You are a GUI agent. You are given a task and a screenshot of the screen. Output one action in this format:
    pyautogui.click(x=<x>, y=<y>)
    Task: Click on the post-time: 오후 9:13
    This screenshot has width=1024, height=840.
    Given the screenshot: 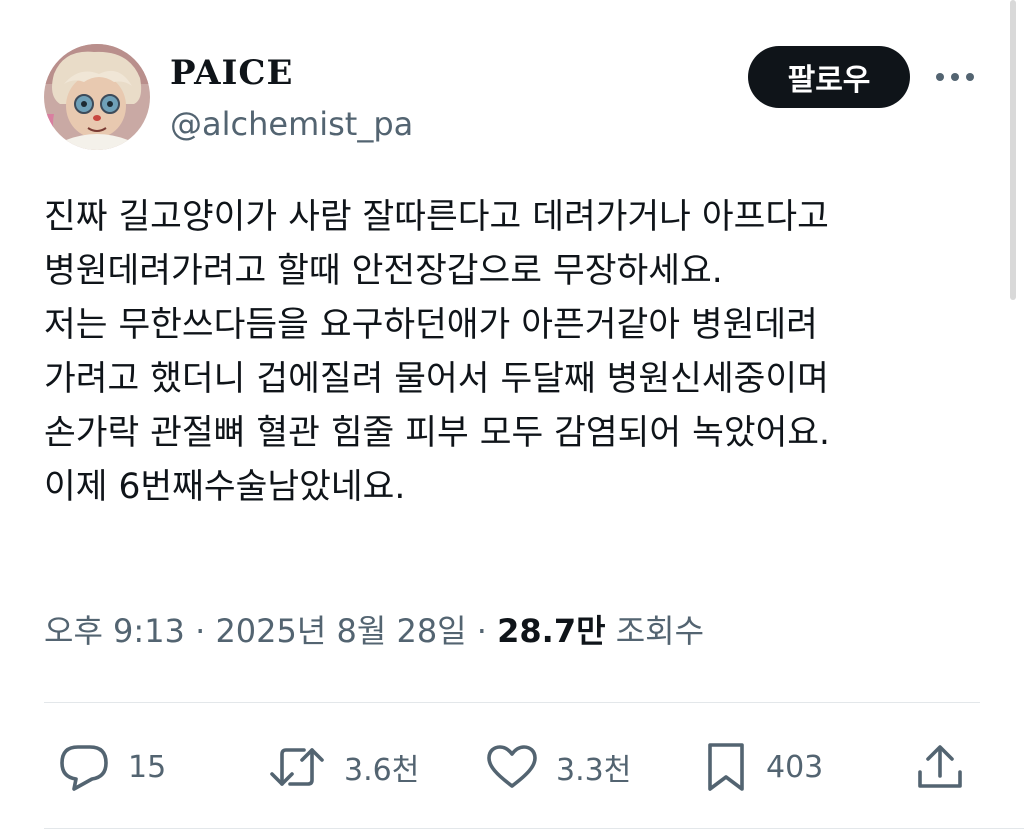 What is the action you would take?
    pyautogui.click(x=114, y=631)
    